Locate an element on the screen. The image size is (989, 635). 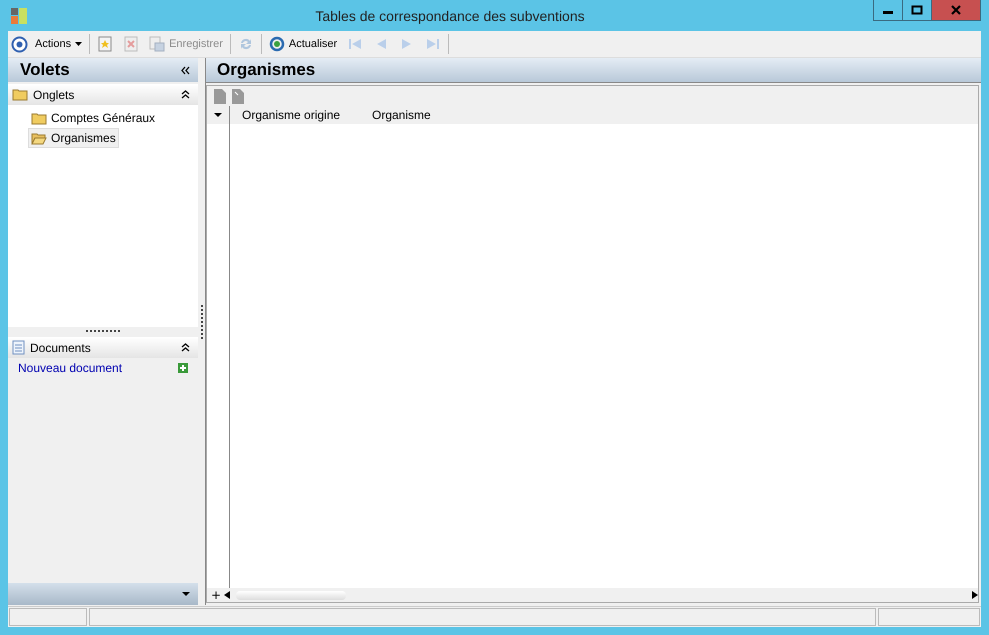
add-row-button: + is located at coordinates (216, 595).